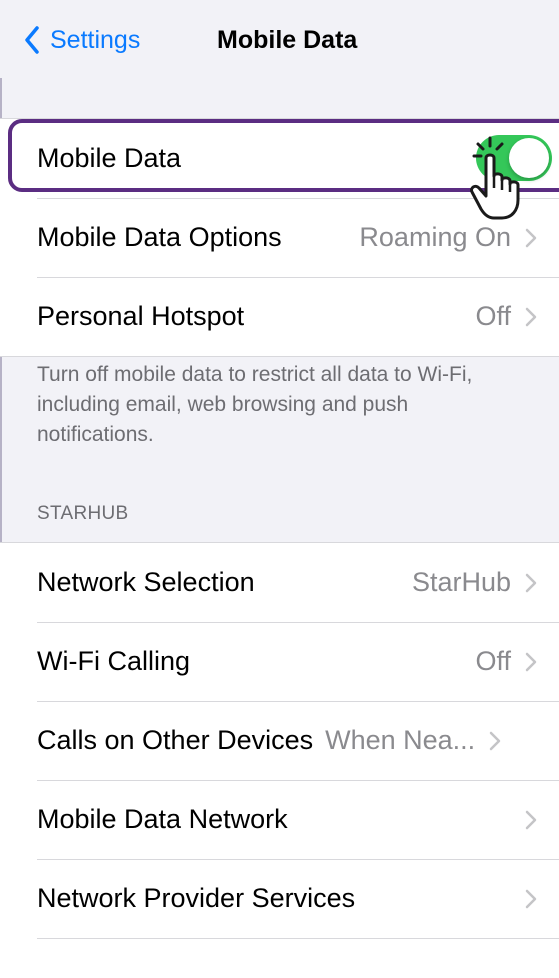 The width and height of the screenshot is (559, 978). Describe the element at coordinates (141, 316) in the screenshot. I see `row-label: Personal Hotspot` at that location.